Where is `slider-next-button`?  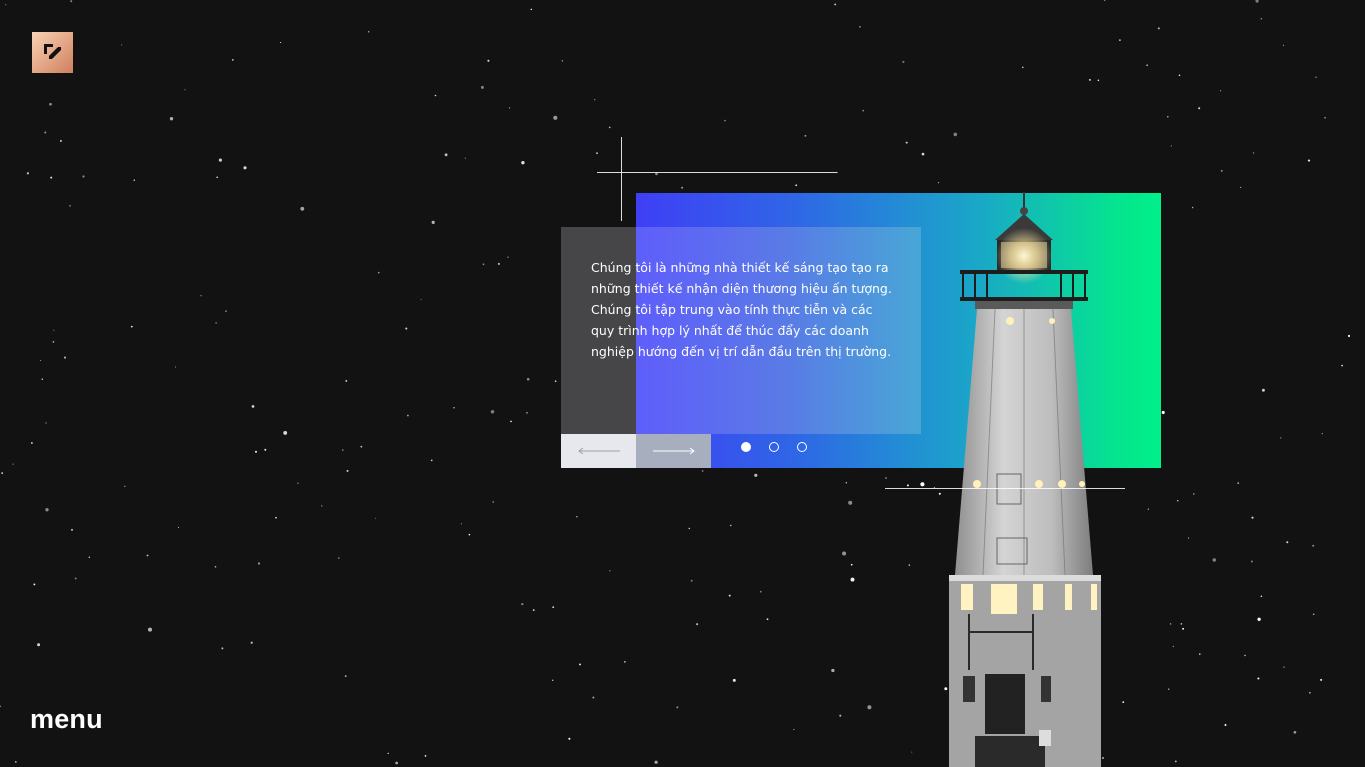
slider-next-button is located at coordinates (673, 451).